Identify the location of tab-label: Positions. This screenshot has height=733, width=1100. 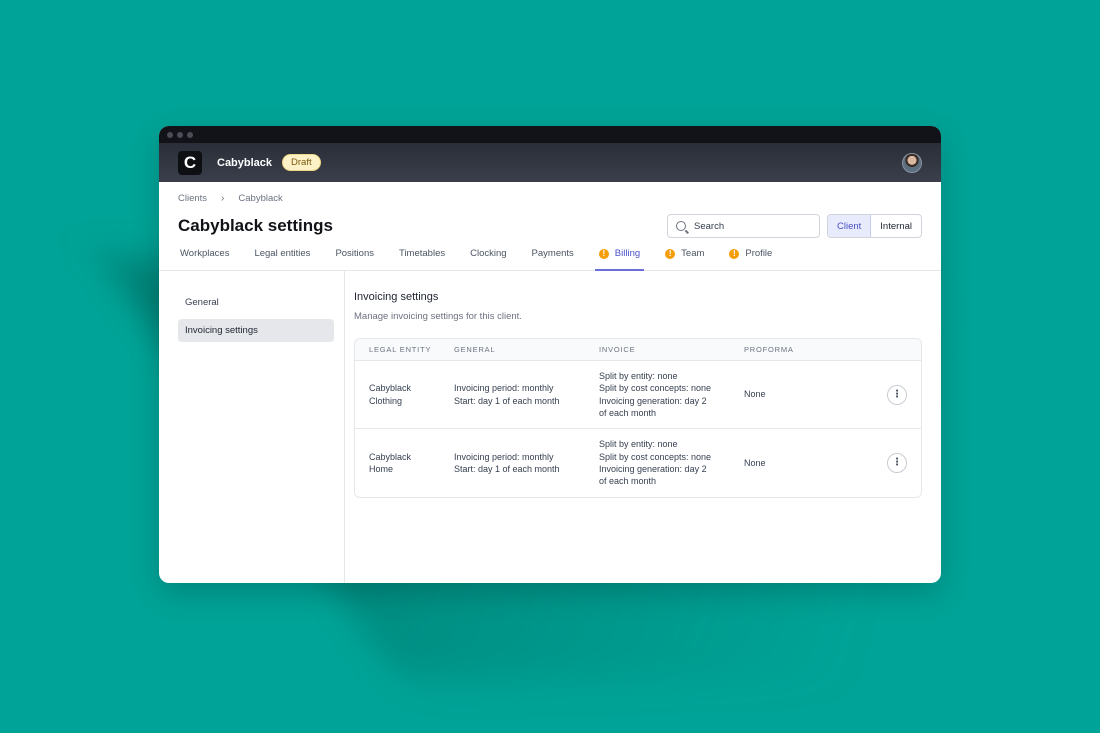
(354, 253).